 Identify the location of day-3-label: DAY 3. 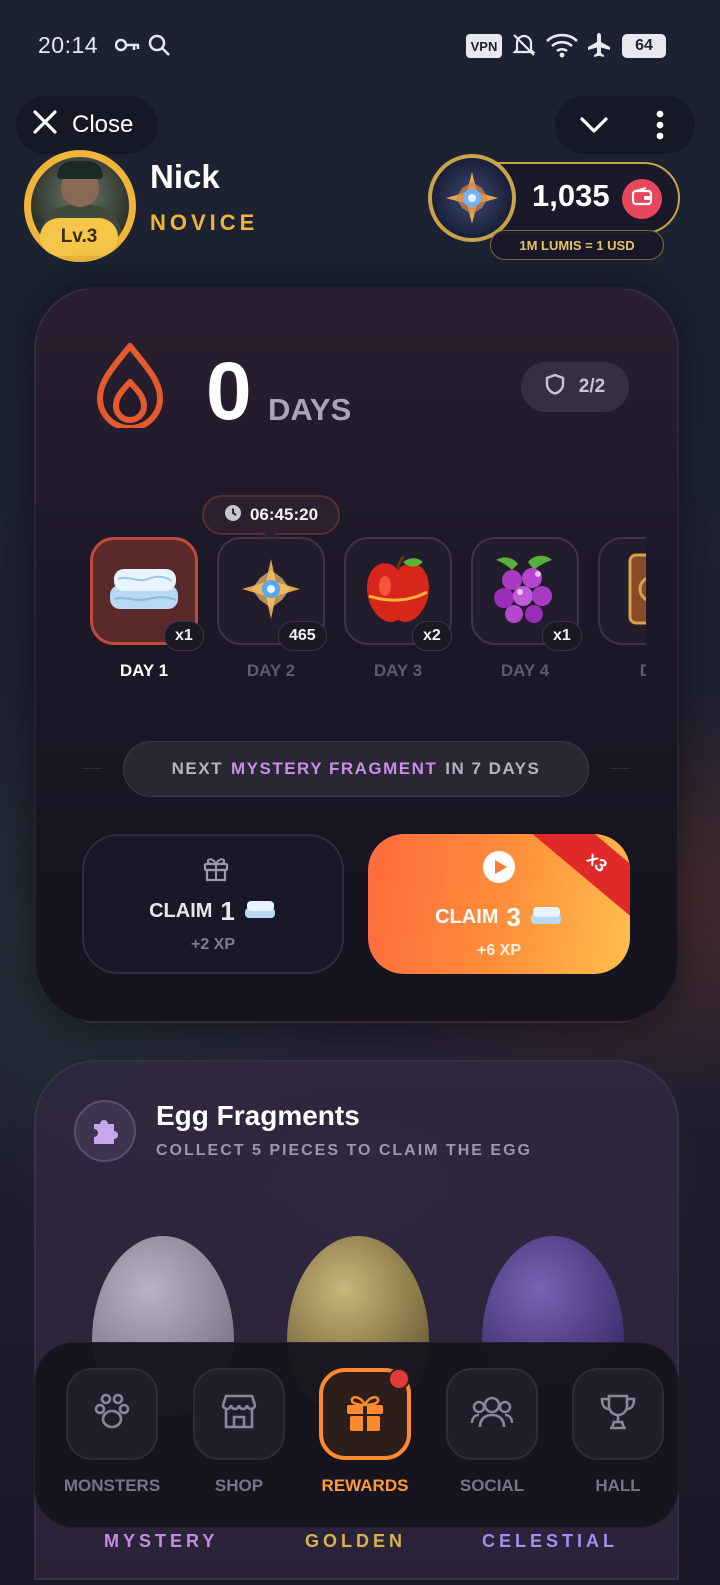
(398, 670).